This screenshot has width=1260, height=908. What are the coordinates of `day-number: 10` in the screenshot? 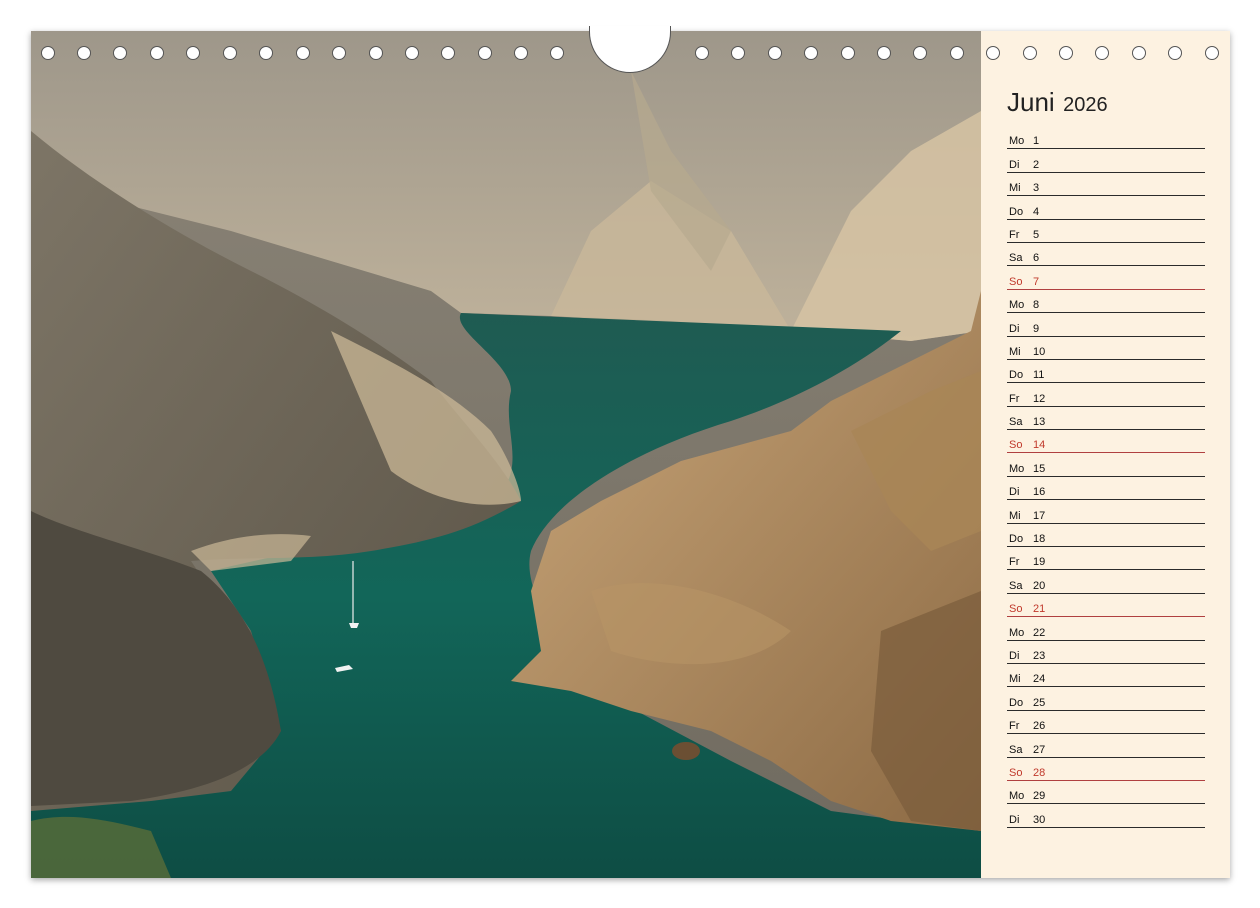 It's located at (1039, 351).